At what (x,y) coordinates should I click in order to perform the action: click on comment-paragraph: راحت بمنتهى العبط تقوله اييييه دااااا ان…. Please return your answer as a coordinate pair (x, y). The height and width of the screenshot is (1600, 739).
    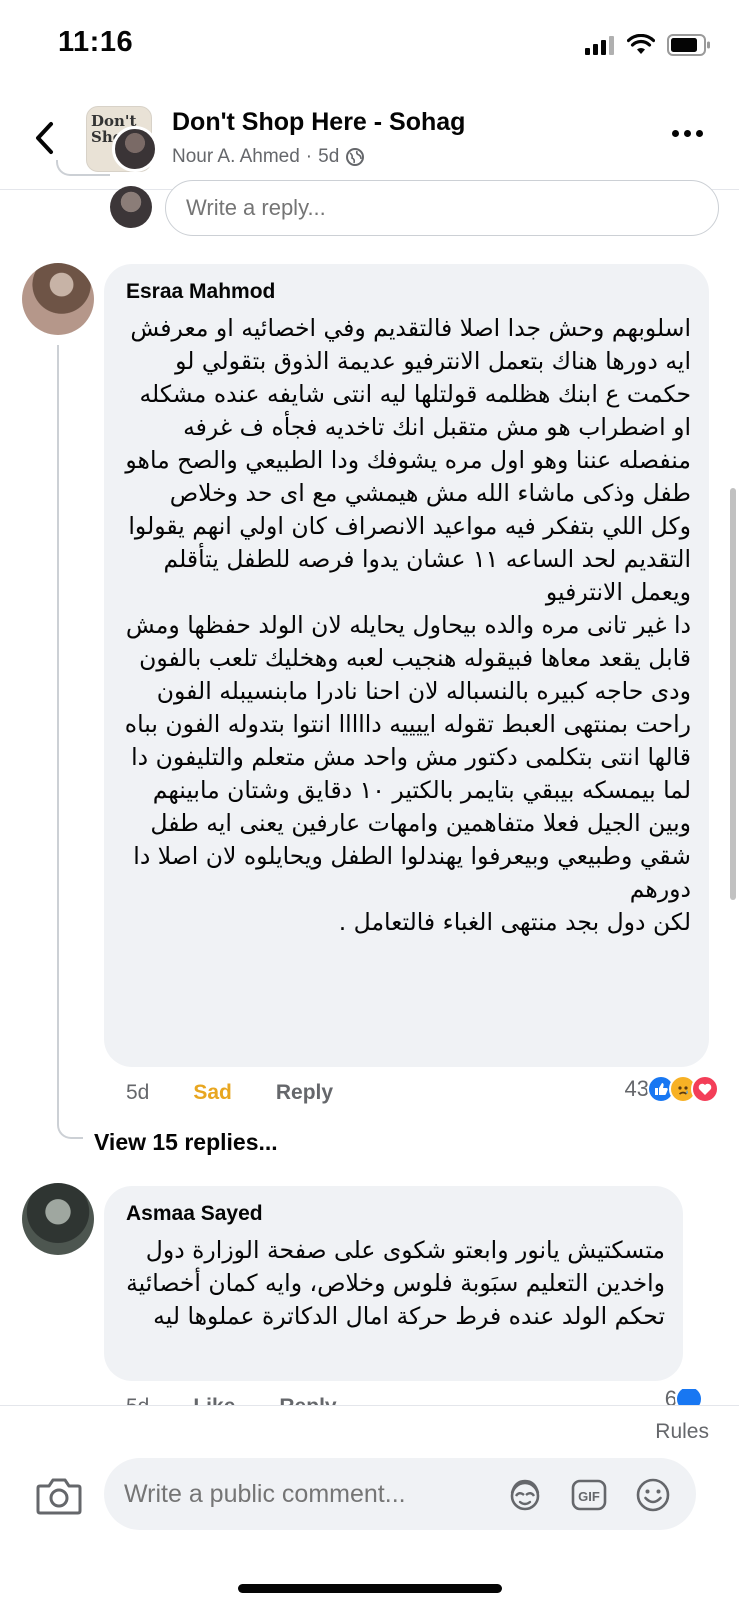
    Looking at the image, I should click on (407, 806).